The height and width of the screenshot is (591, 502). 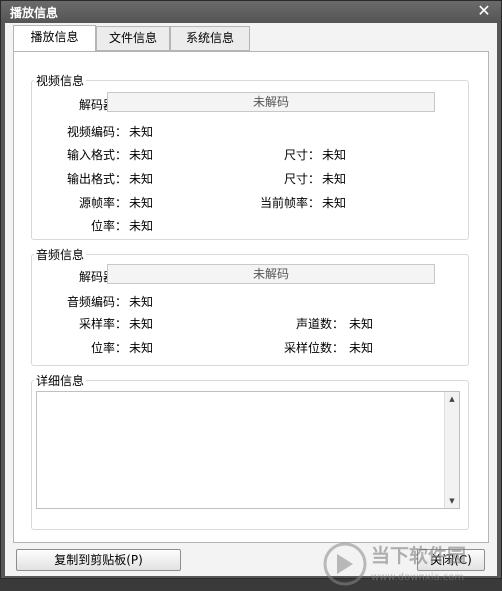 What do you see at coordinates (452, 501) in the screenshot?
I see `scroll-down-icon: ▼` at bounding box center [452, 501].